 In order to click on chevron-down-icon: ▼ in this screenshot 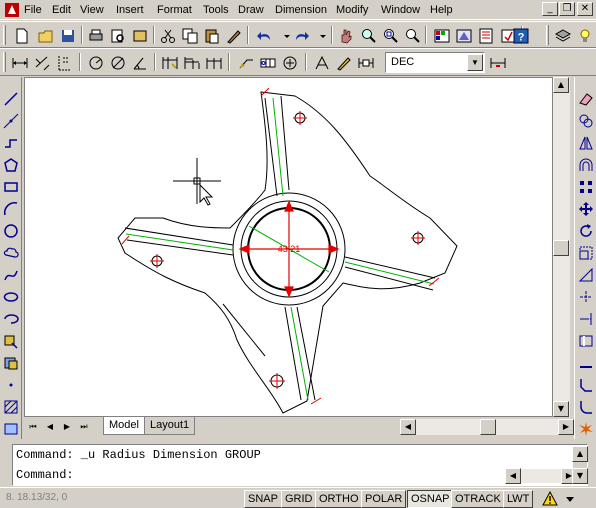, I will do `click(475, 62)`.